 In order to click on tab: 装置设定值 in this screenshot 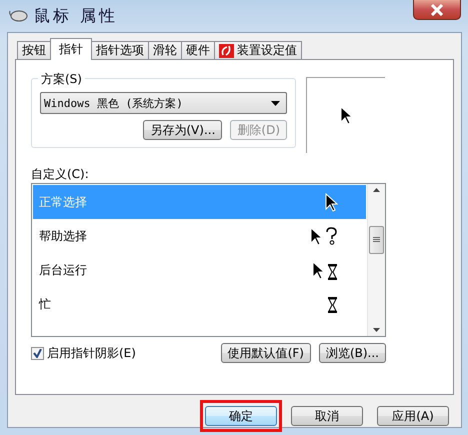, I will do `click(258, 50)`.